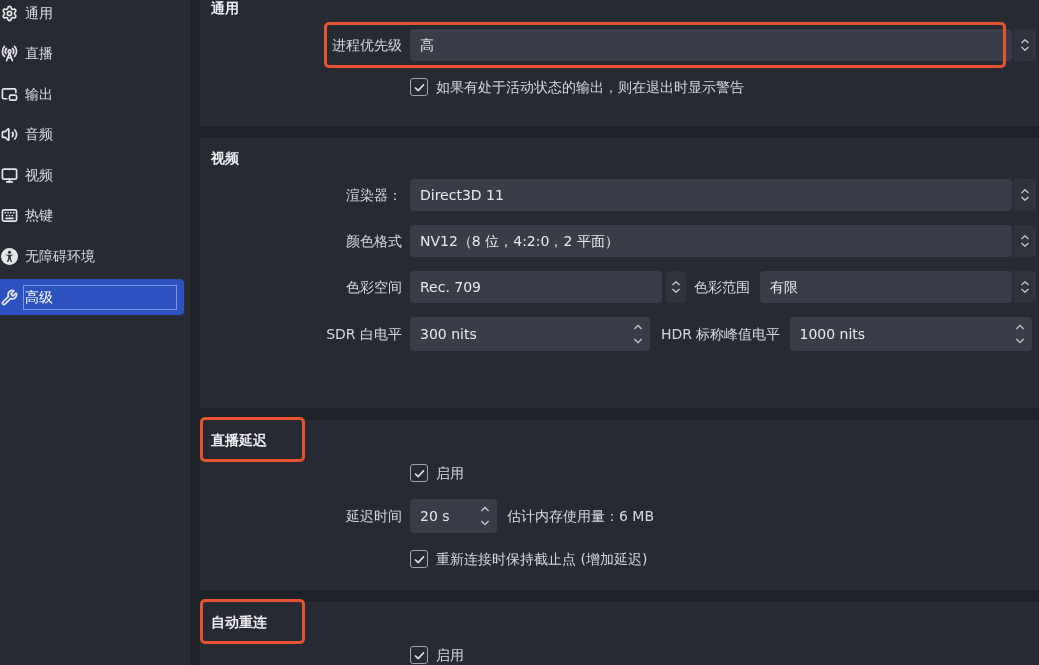 This screenshot has height=665, width=1039. Describe the element at coordinates (92, 175) in the screenshot. I see `sidebar-item: 视频` at that location.